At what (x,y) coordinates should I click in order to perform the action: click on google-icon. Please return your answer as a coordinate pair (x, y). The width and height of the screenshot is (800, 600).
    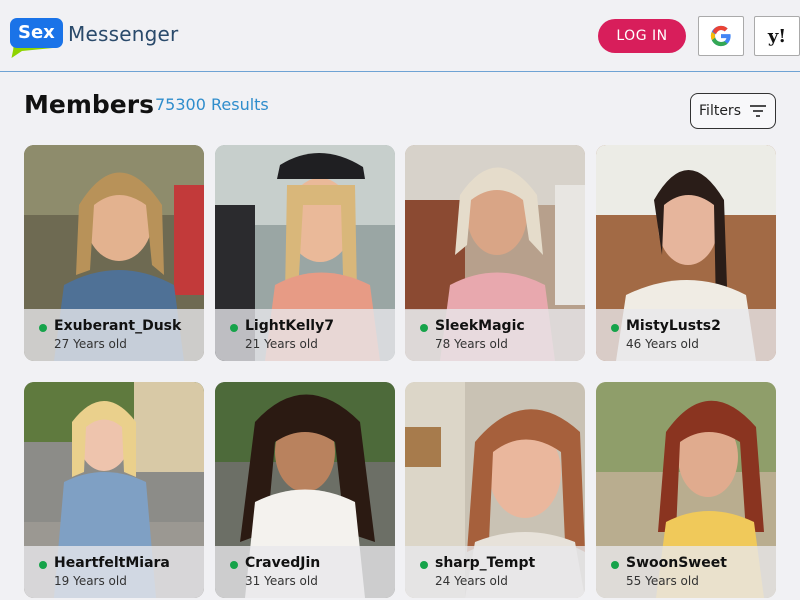
    Looking at the image, I should click on (720, 36).